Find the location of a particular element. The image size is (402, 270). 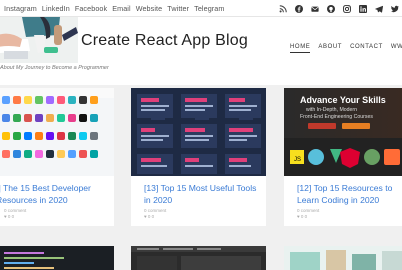

site-tagline: About My Journey to Become a Programmer is located at coordinates (54, 68).